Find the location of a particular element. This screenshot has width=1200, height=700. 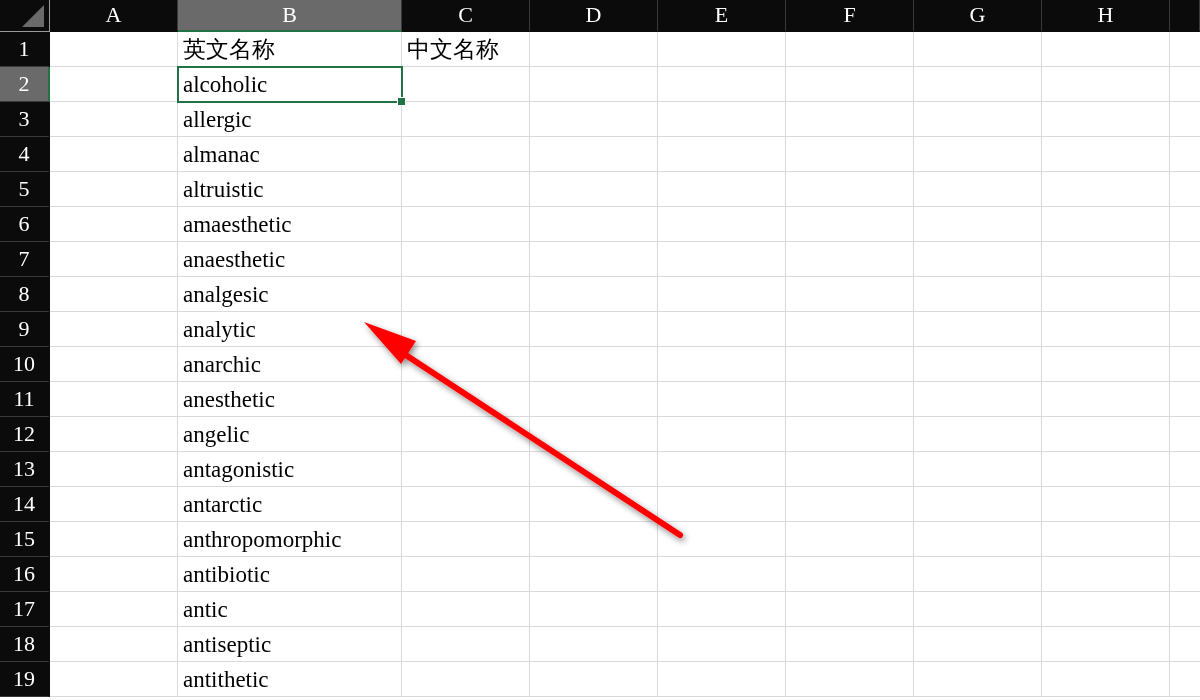

row-header: 13 is located at coordinates (25, 469).